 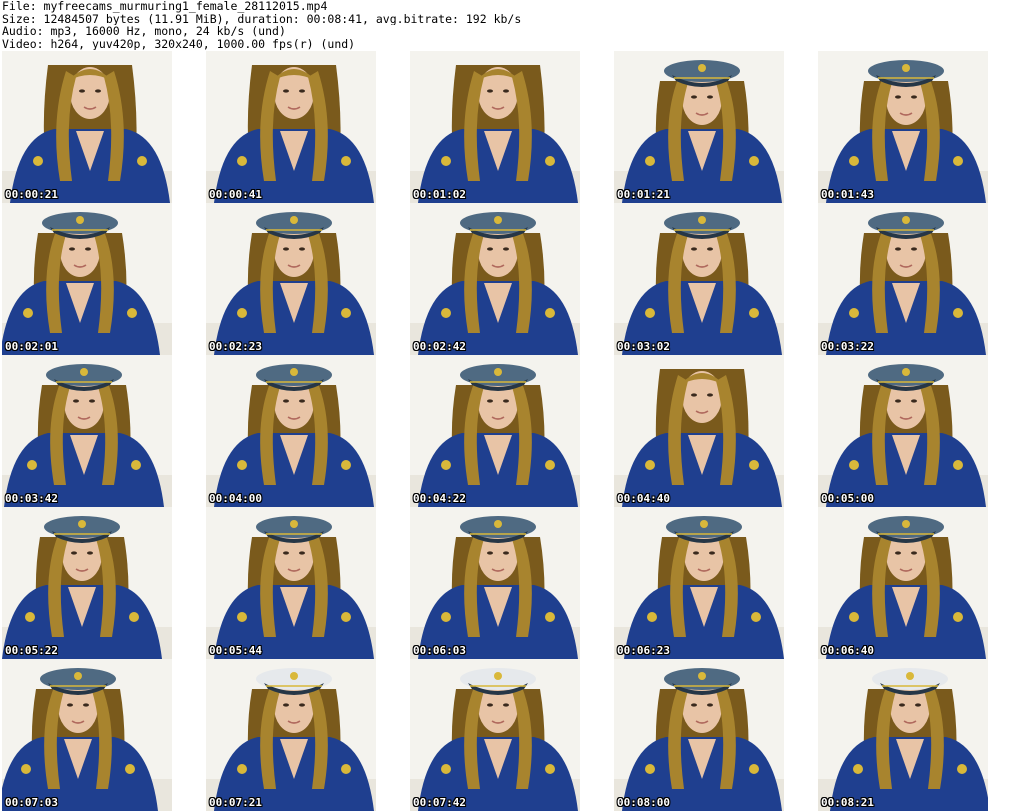 I want to click on video-frame-thumbnail: 00:08:21, so click(x=903, y=735).